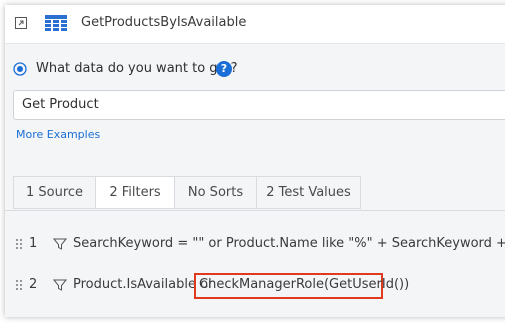  What do you see at coordinates (224, 69) in the screenshot?
I see `help-icon: ?` at bounding box center [224, 69].